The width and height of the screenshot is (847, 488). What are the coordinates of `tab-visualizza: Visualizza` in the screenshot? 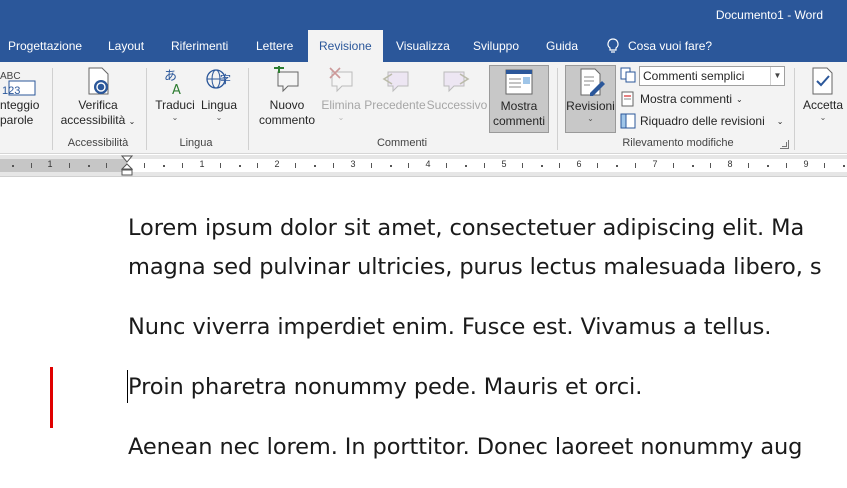 It's located at (423, 46).